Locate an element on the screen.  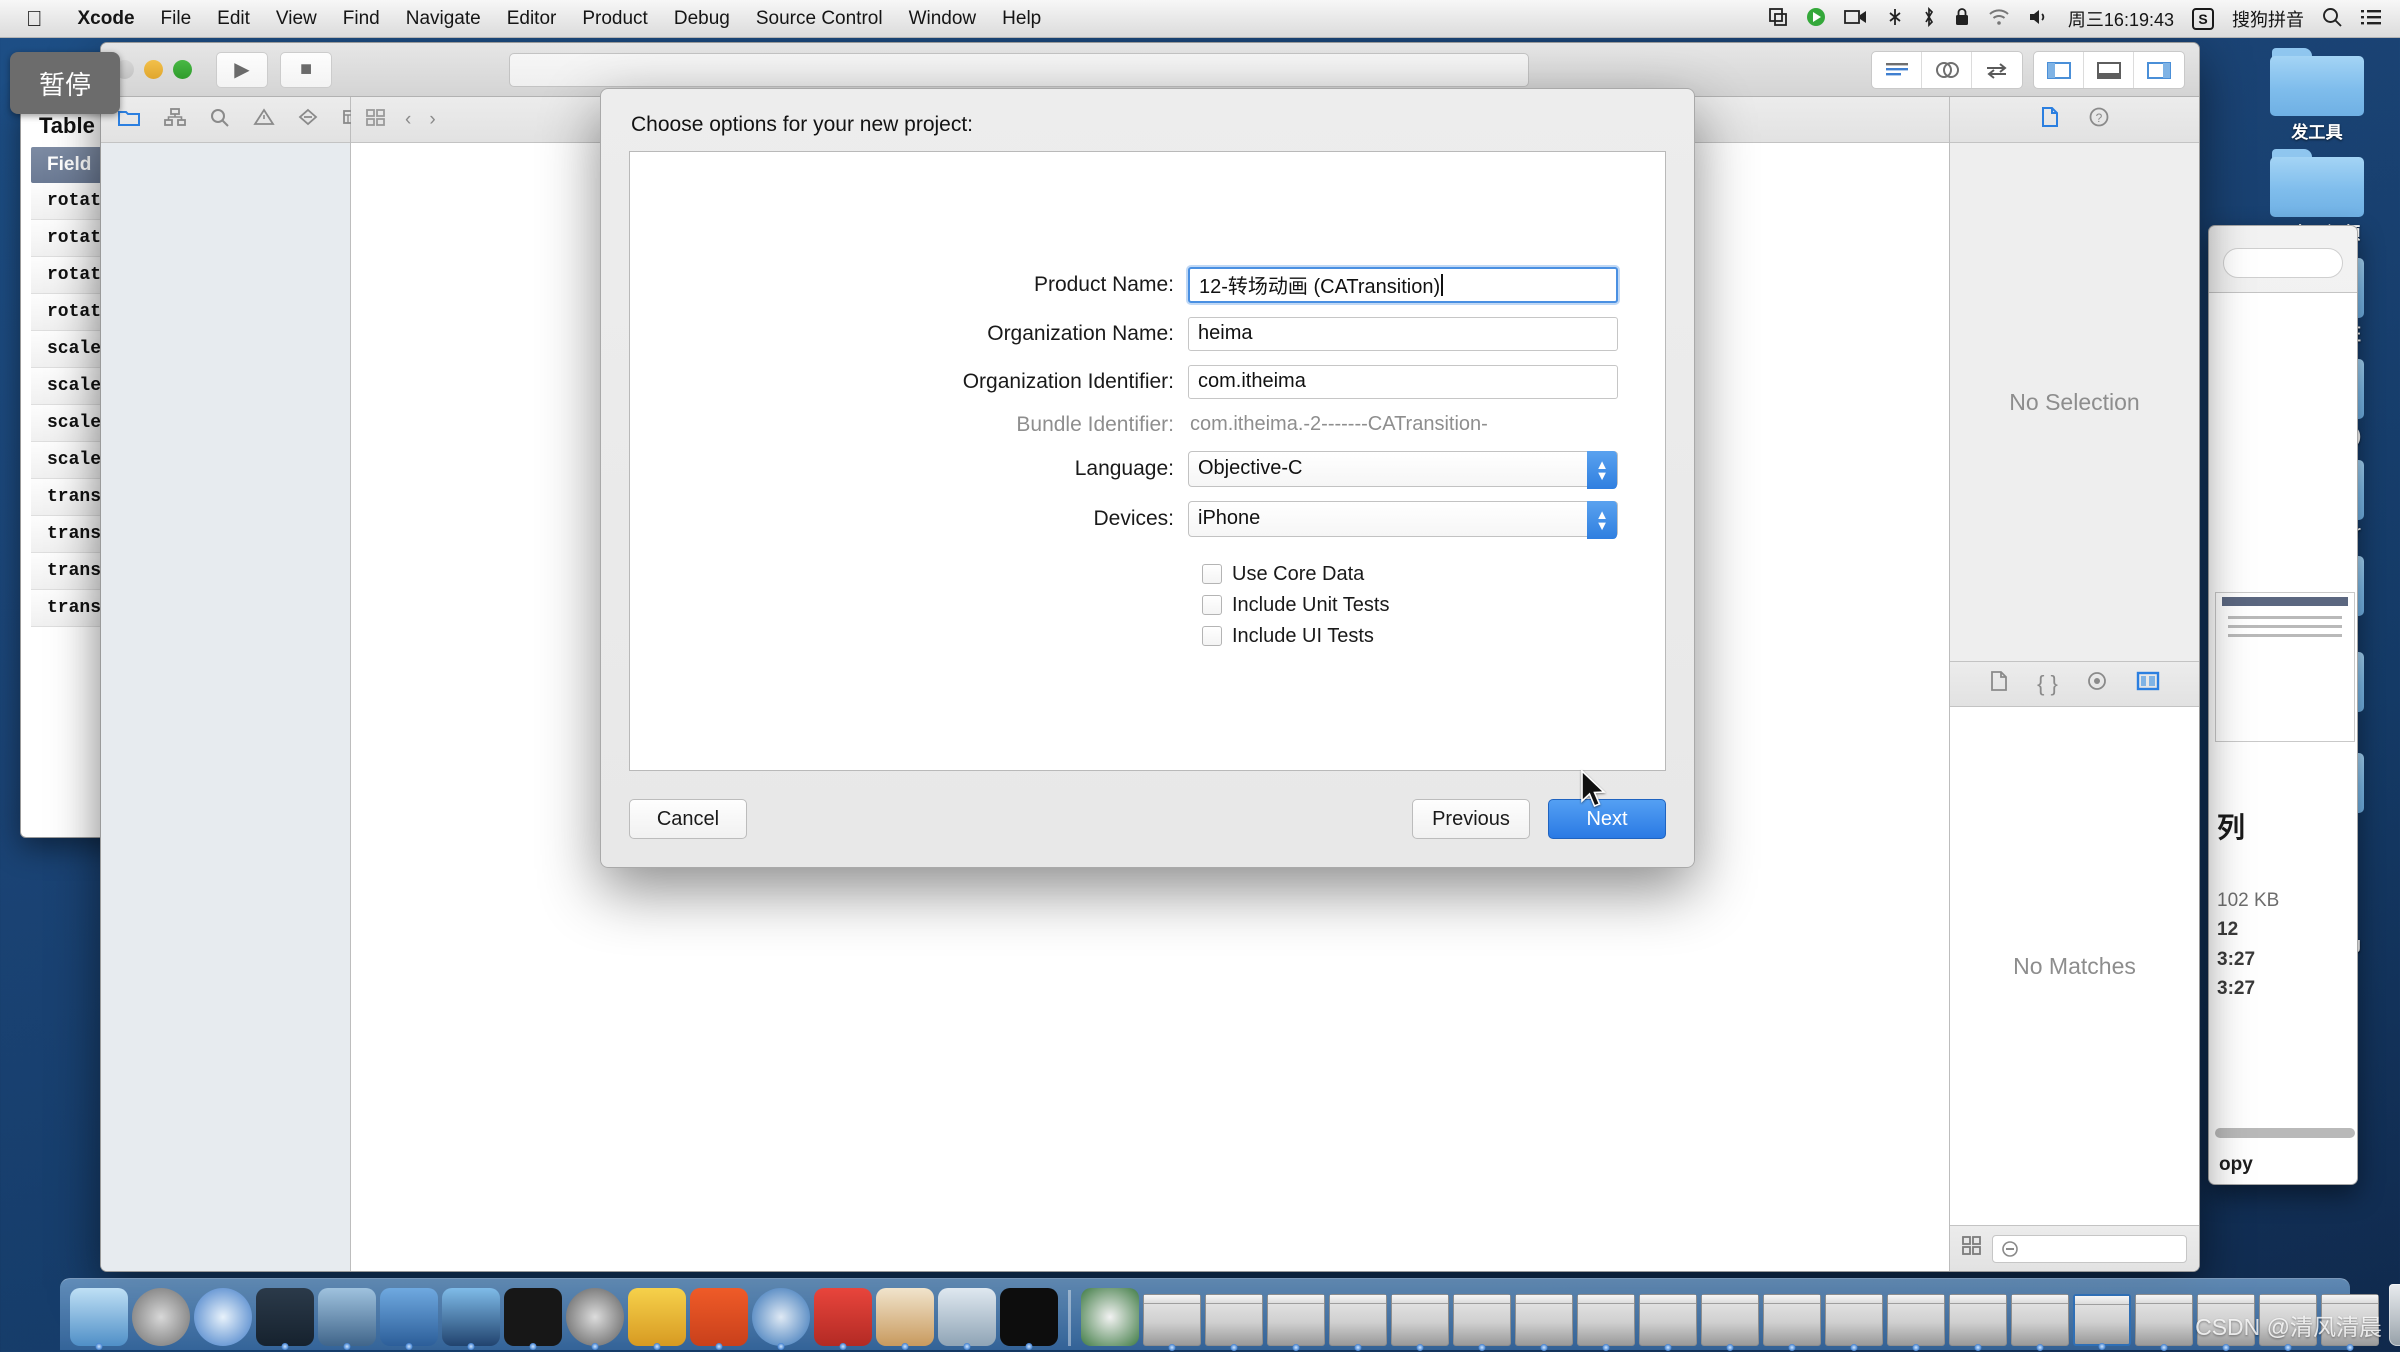
test-navigator-icon is located at coordinates (308, 120).